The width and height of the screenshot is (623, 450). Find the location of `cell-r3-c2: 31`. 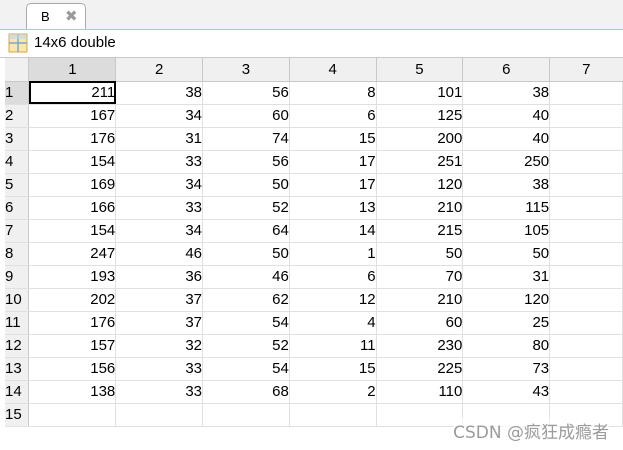

cell-r3-c2: 31 is located at coordinates (159, 139).